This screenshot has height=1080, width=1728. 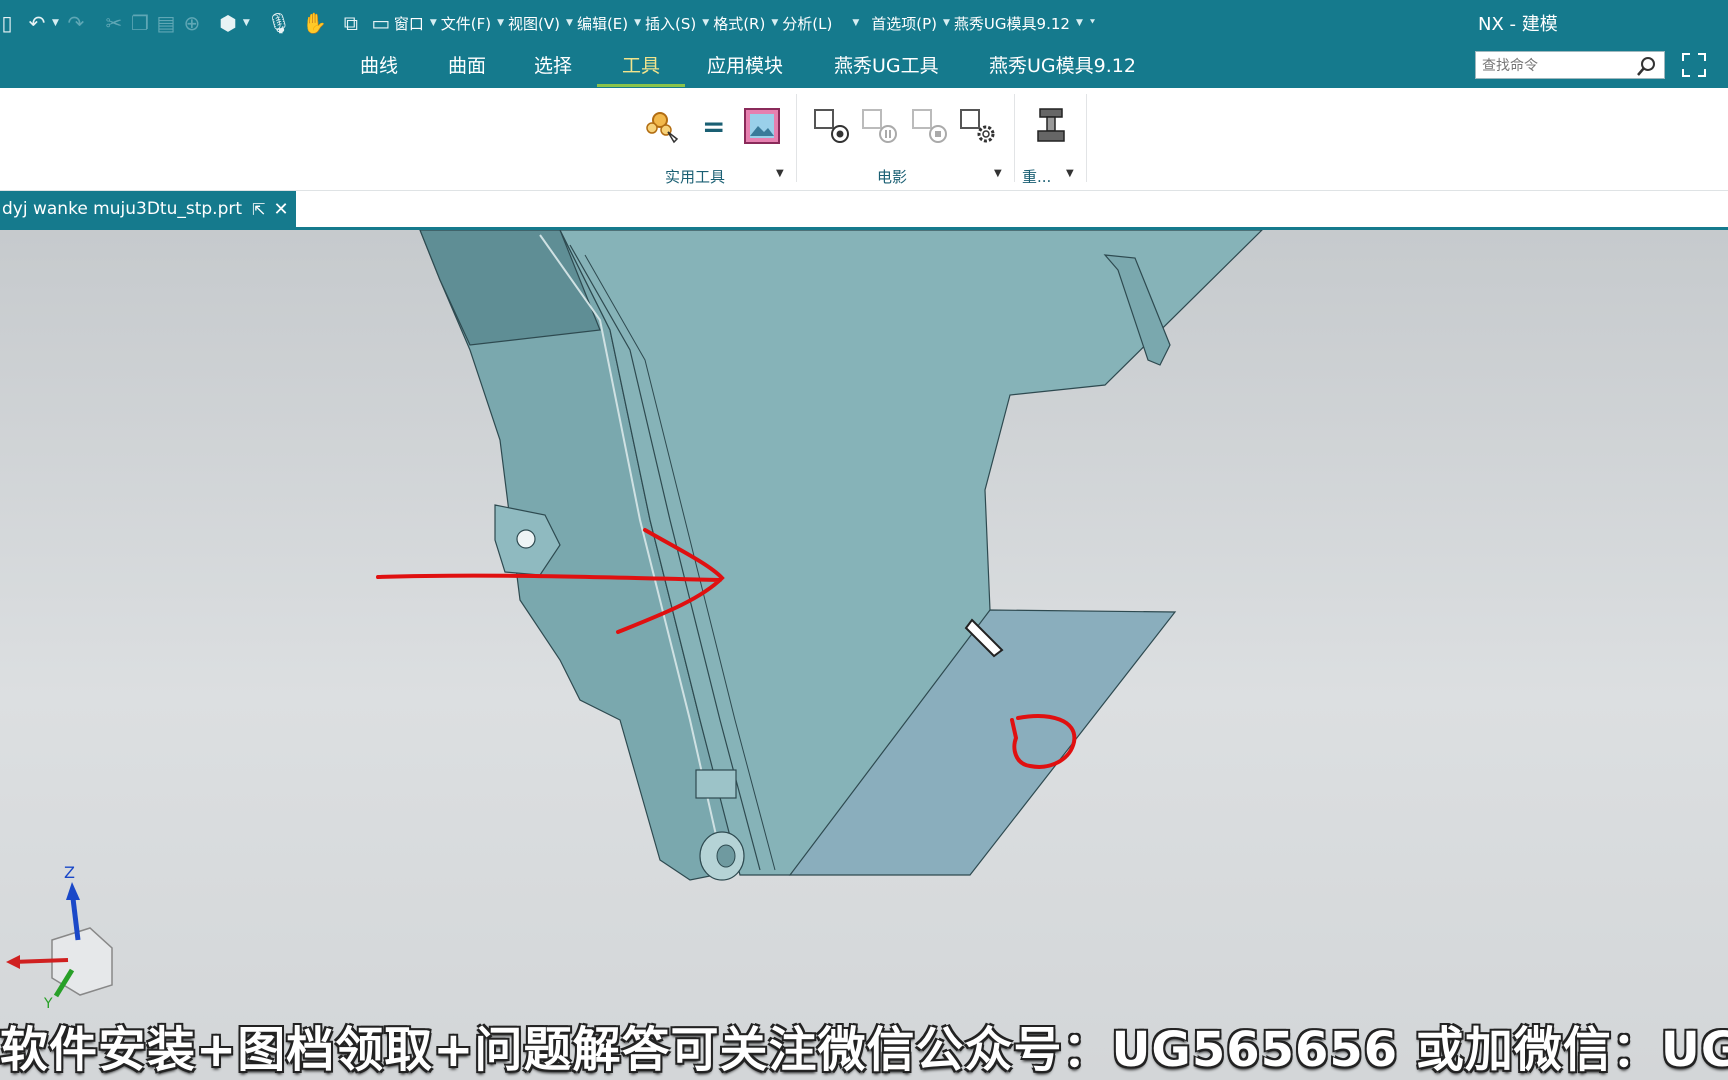 What do you see at coordinates (946, 23) in the screenshot?
I see `menu-preferences-caret-icon: ▼` at bounding box center [946, 23].